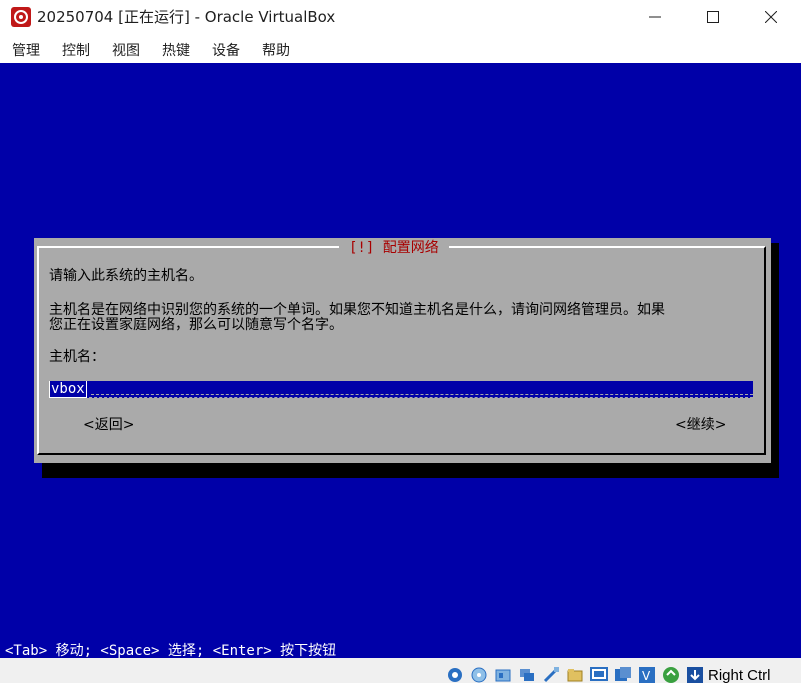  Describe the element at coordinates (700, 424) in the screenshot. I see `continue-button: <继续>` at that location.